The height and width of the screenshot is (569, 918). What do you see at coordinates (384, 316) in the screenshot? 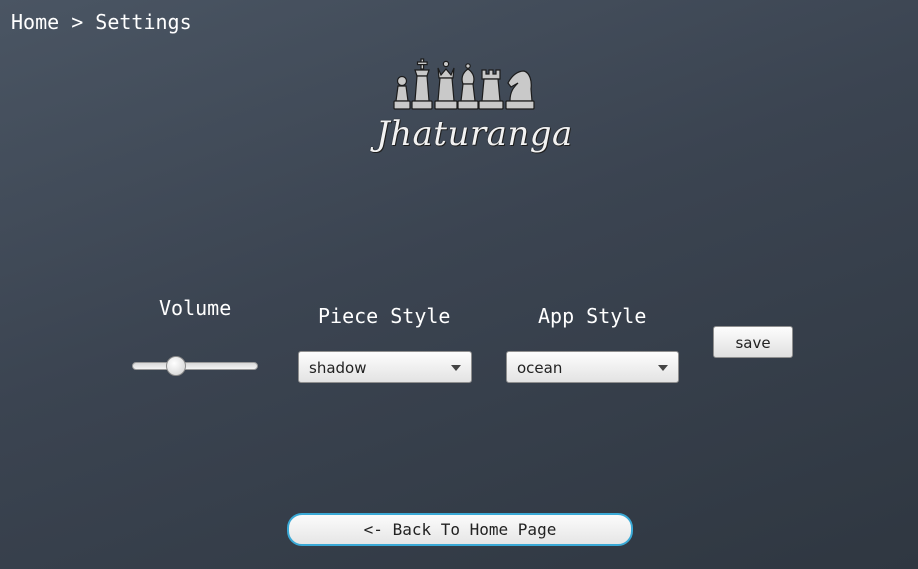
I see `piece-style-label: Piece Style` at bounding box center [384, 316].